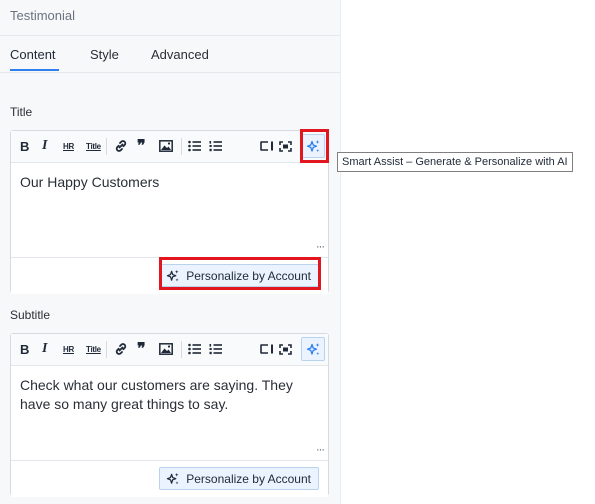 The height and width of the screenshot is (504, 595). I want to click on tab-advanced: Advanced, so click(180, 54).